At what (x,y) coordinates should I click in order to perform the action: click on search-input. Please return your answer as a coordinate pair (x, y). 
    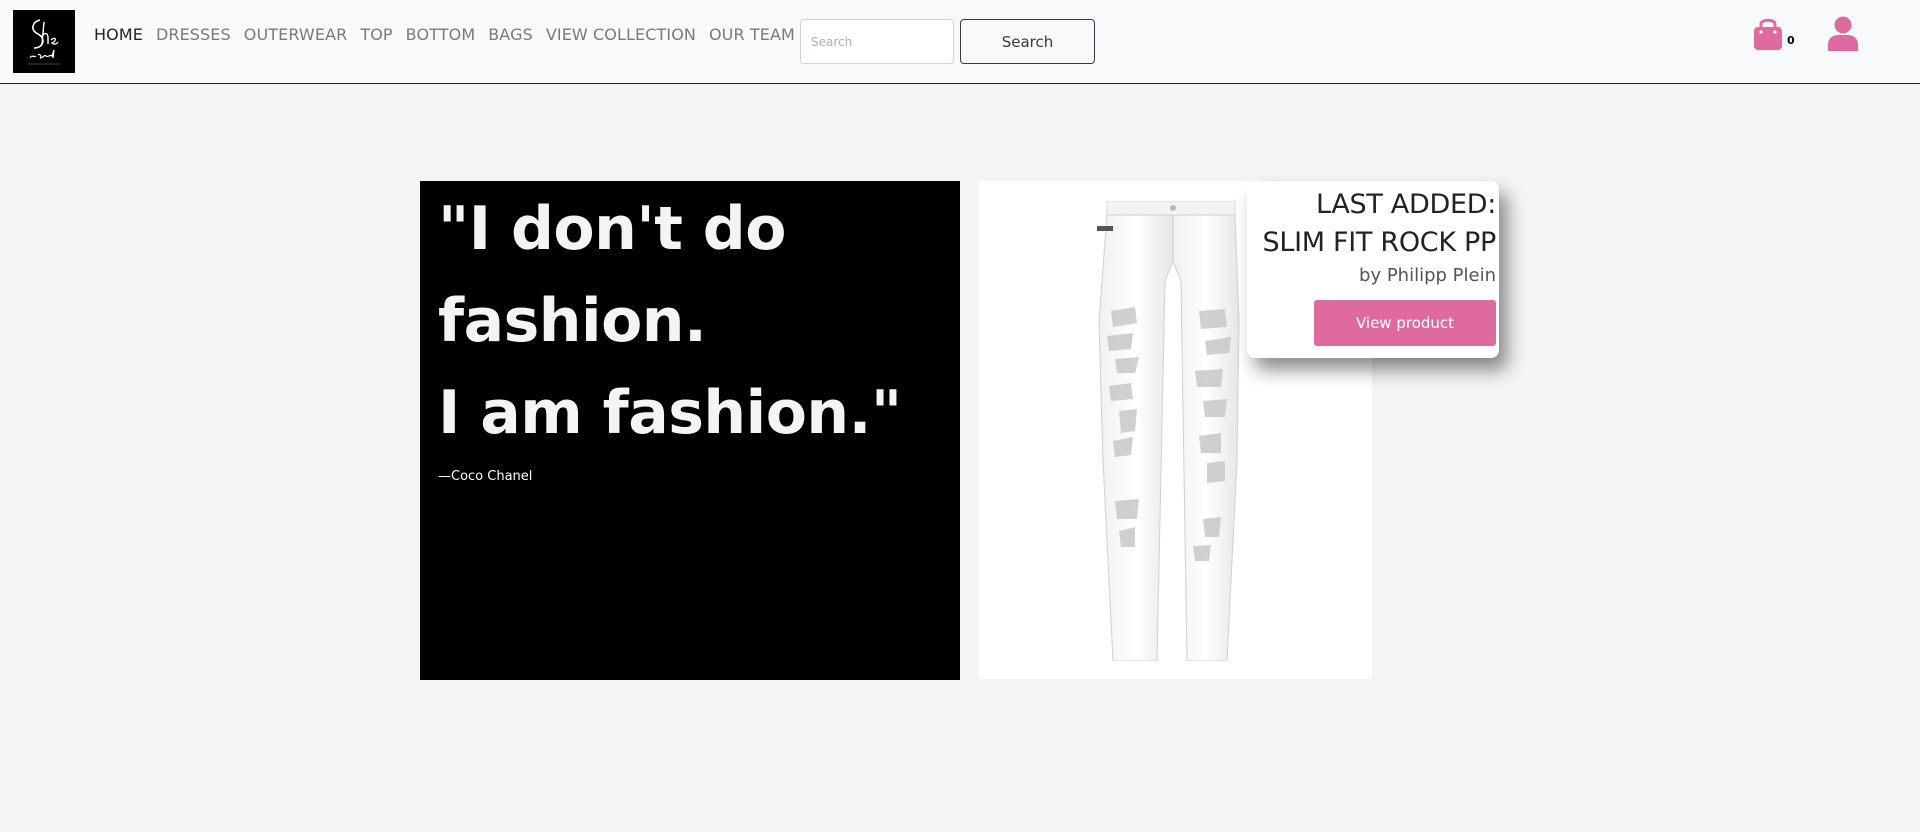
    Looking at the image, I should click on (877, 41).